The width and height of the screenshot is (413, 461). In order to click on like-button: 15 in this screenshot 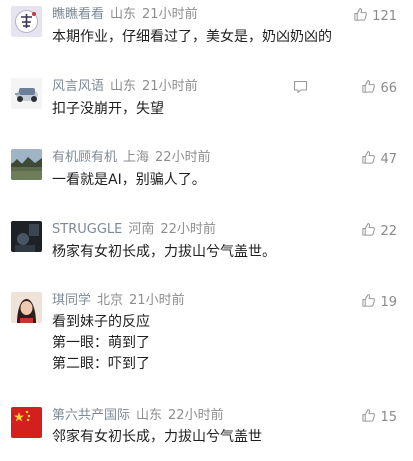, I will do `click(379, 417)`.